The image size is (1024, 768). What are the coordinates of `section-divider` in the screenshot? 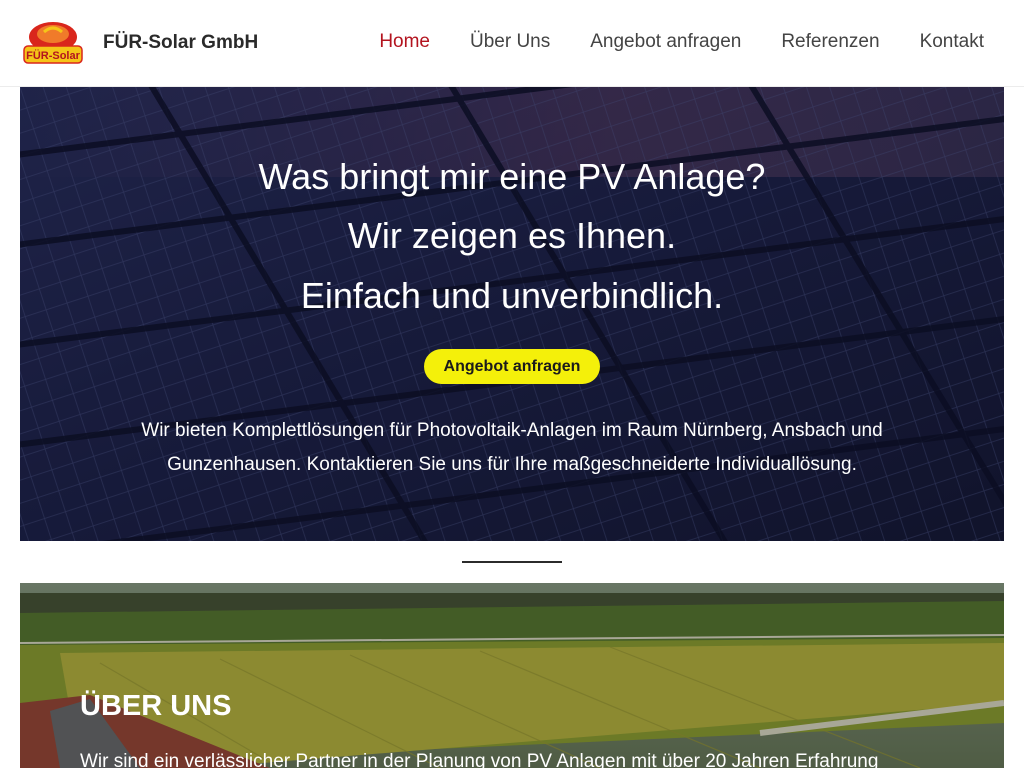 It's located at (512, 562).